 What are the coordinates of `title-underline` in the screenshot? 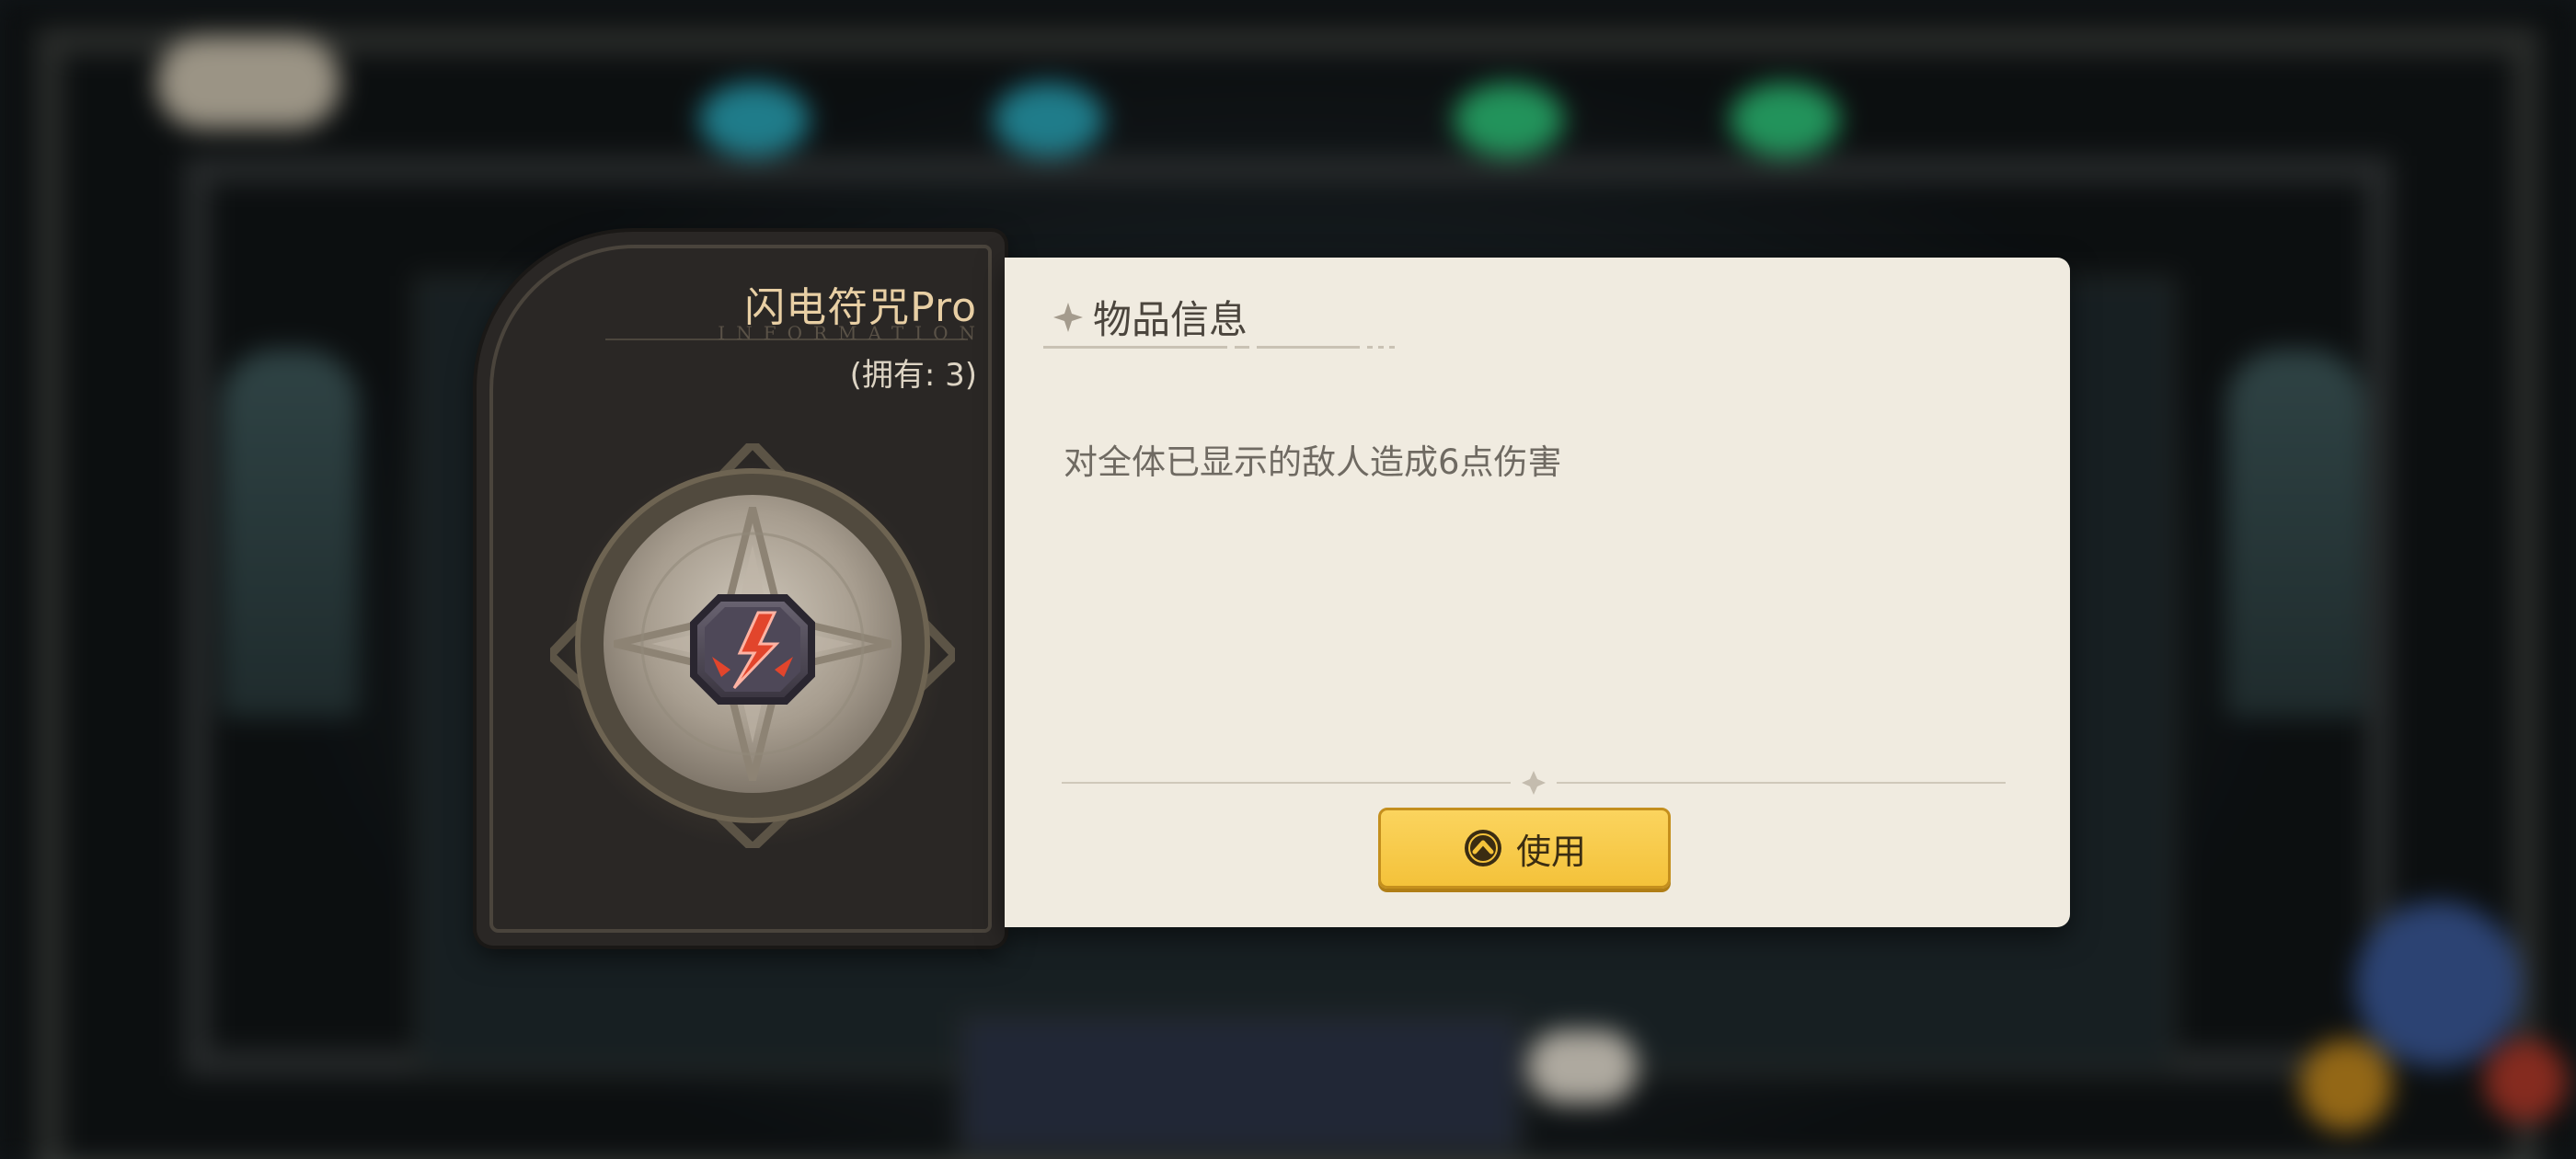 It's located at (1219, 347).